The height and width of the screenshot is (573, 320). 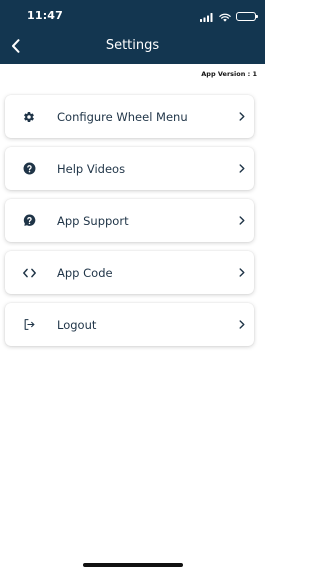 What do you see at coordinates (45, 15) in the screenshot?
I see `status-time: 11:47` at bounding box center [45, 15].